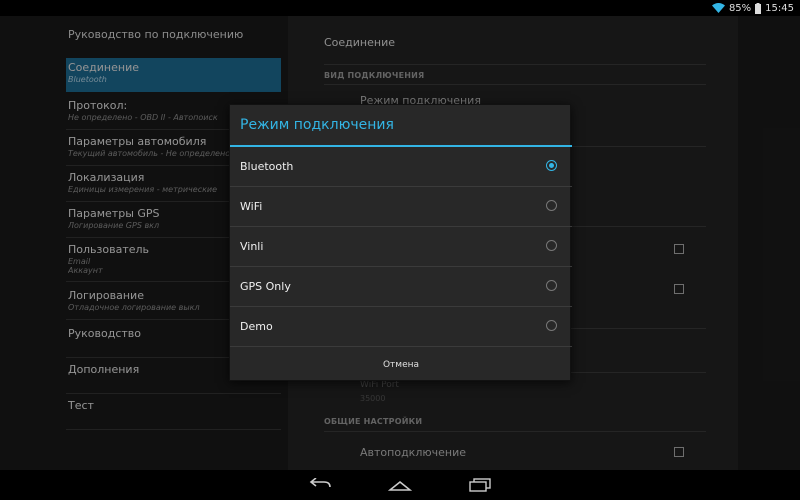 The width and height of the screenshot is (800, 500). What do you see at coordinates (400, 8) in the screenshot?
I see `status-bar: 85% 15:45` at bounding box center [400, 8].